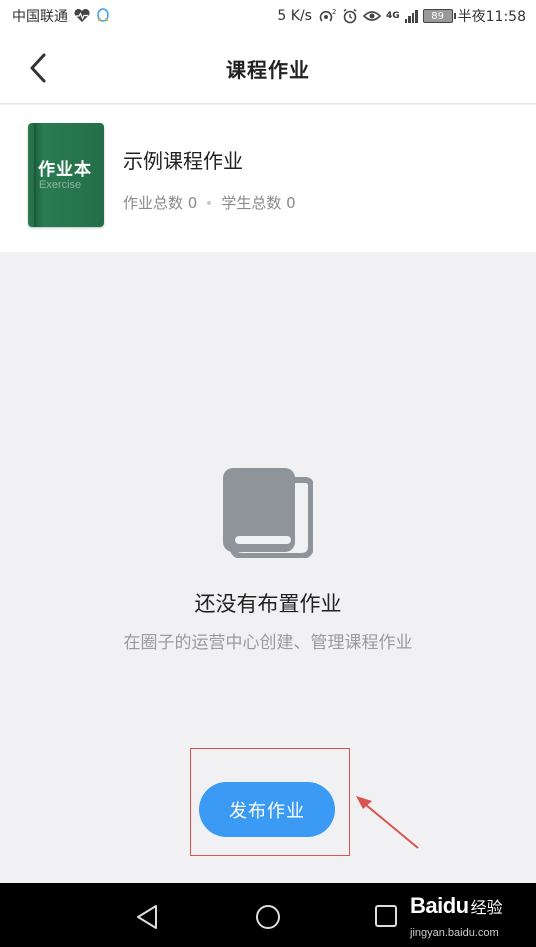  I want to click on carrier-label: 中国联通, so click(40, 17).